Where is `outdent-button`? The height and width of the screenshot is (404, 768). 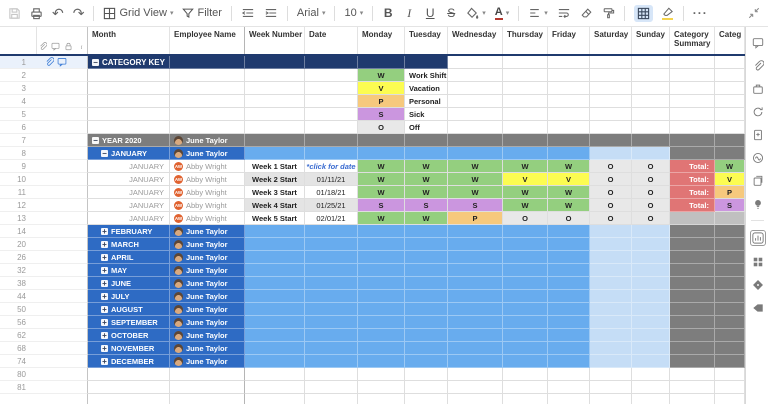 outdent-button is located at coordinates (248, 13).